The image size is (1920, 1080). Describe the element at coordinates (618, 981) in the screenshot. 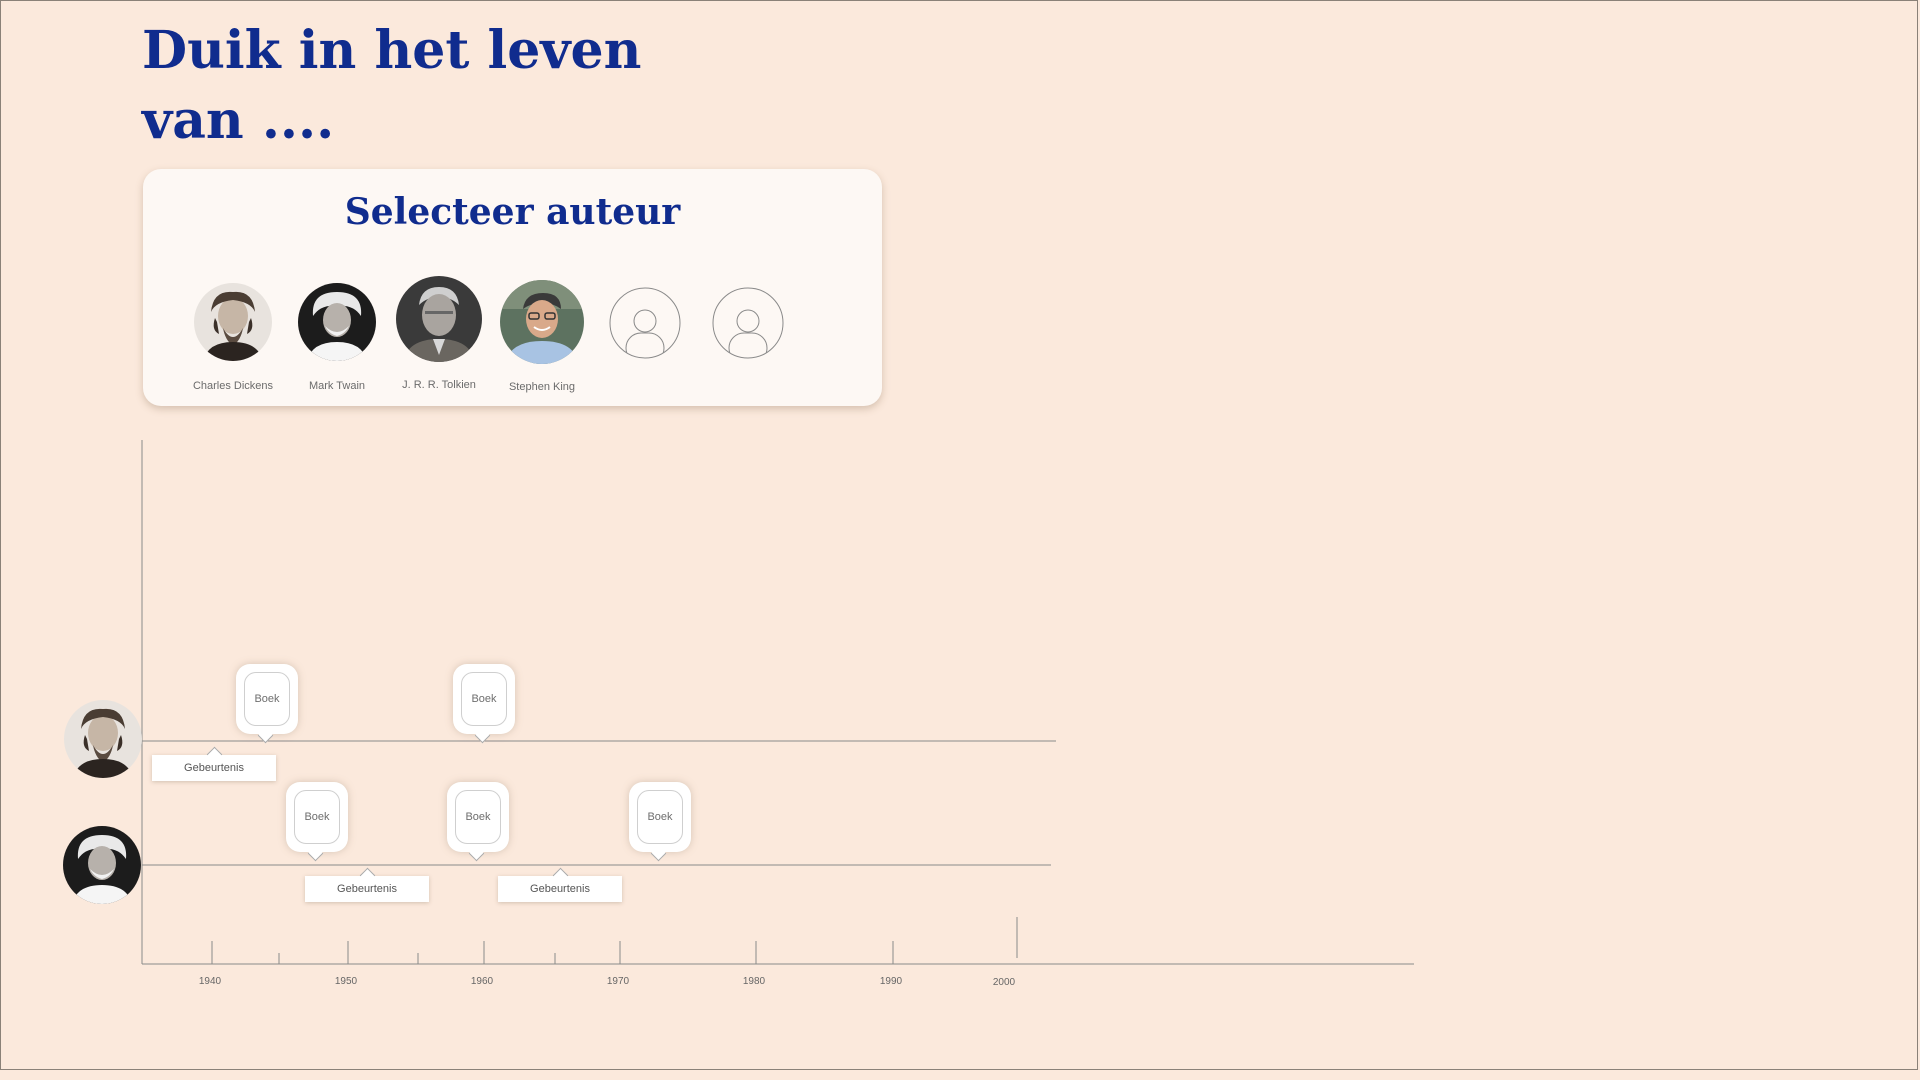

I see `tick-label: 1970` at that location.